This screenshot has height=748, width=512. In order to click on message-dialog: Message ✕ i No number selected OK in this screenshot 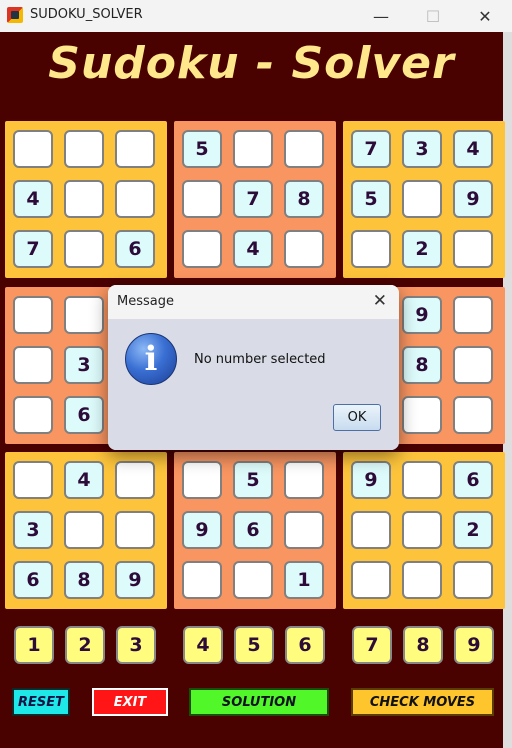, I will do `click(253, 367)`.